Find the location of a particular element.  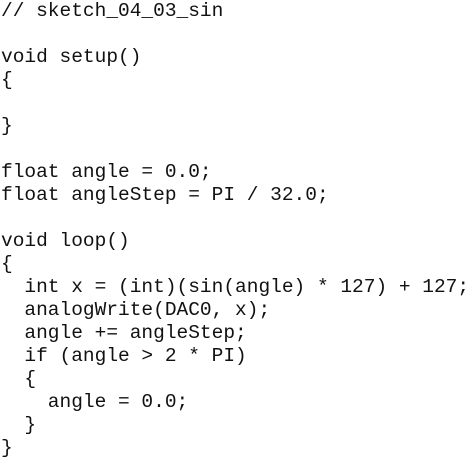

code-line-angle-increment: angle += angleStep; is located at coordinates (124, 333).